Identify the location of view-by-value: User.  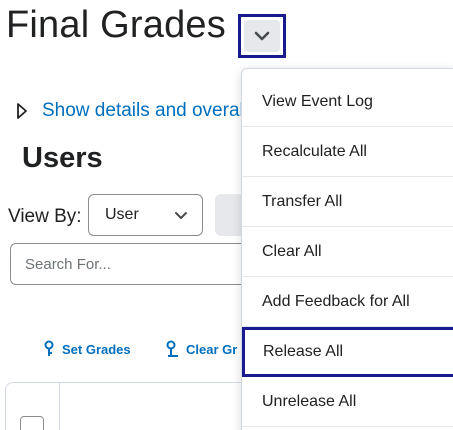
(122, 214).